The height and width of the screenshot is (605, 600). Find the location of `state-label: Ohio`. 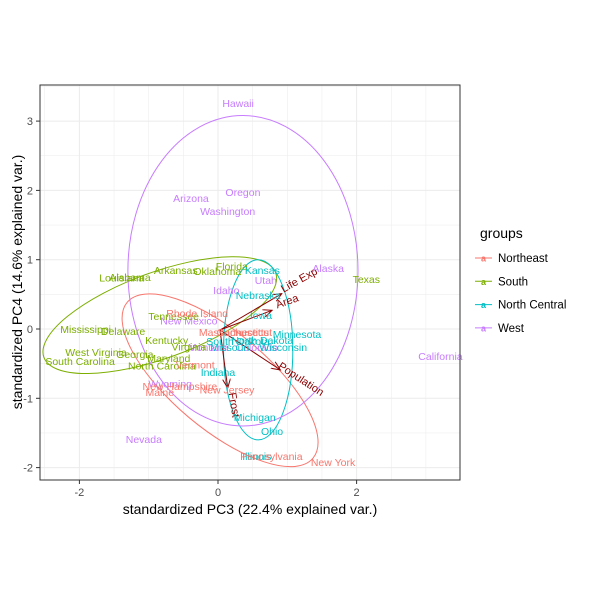

state-label: Ohio is located at coordinates (272, 432).